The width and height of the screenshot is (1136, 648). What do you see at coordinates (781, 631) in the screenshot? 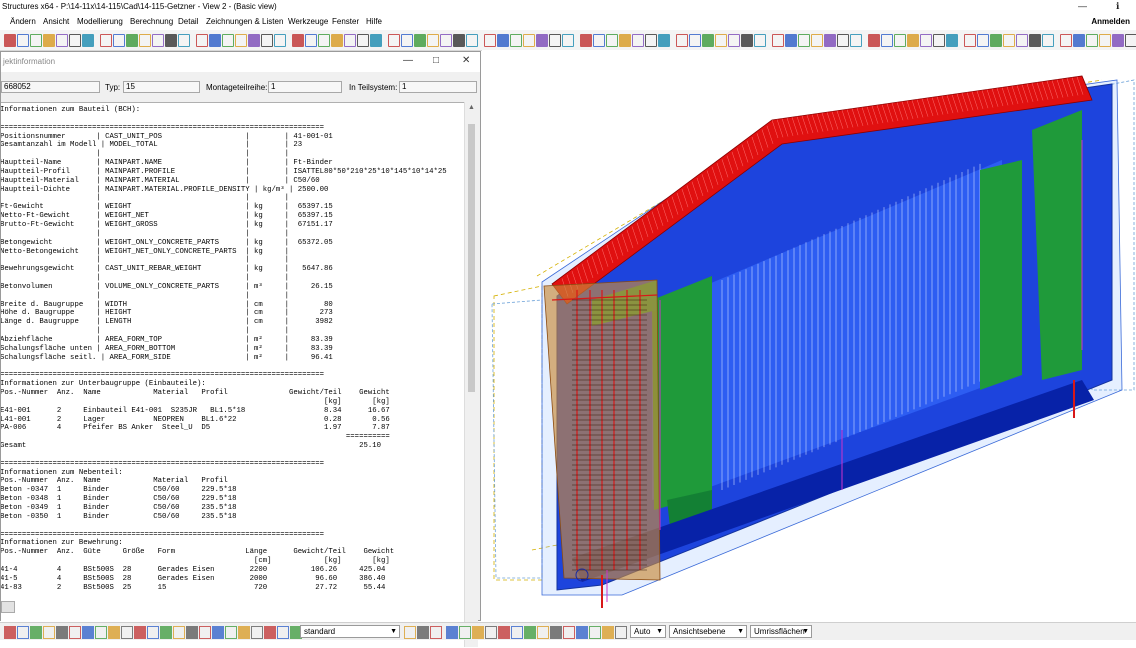
I see `outline-select: Umrissflächen ▼` at bounding box center [781, 631].